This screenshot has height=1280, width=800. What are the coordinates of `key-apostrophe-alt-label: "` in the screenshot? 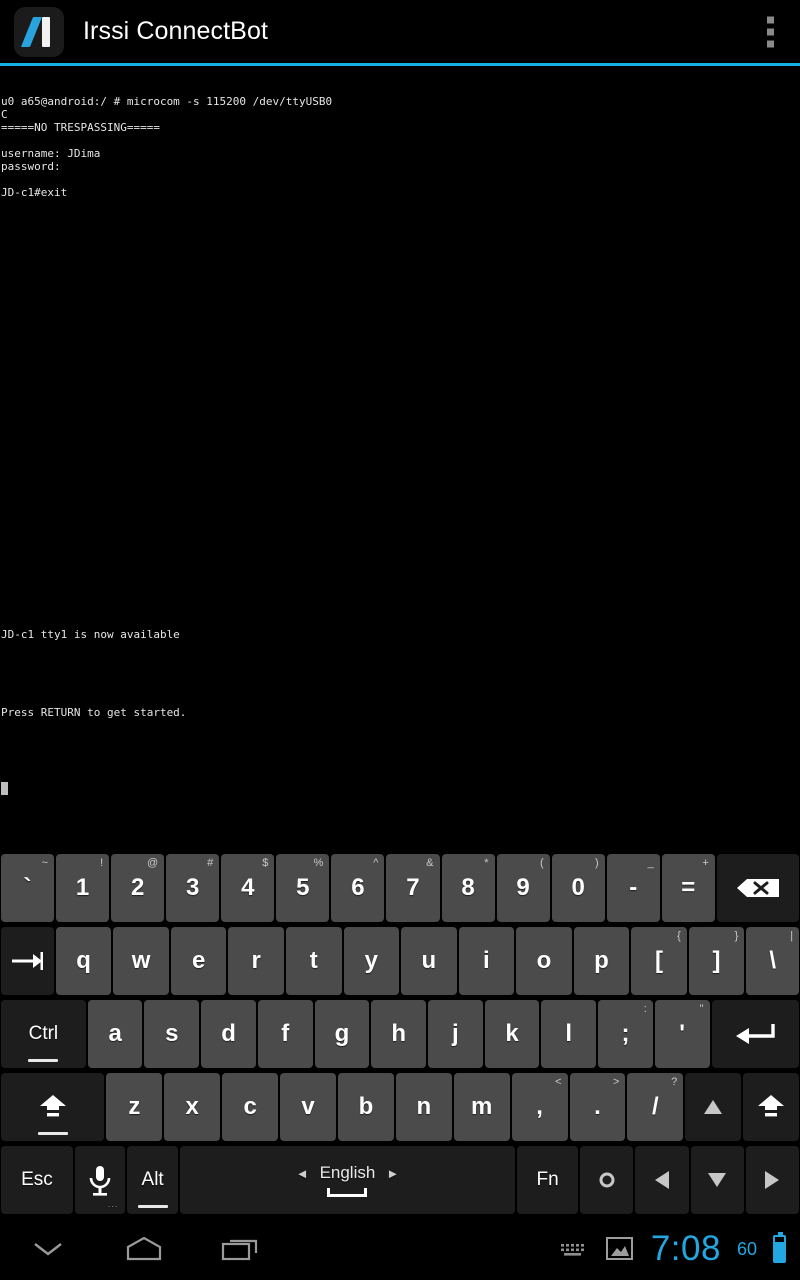 It's located at (701, 1009).